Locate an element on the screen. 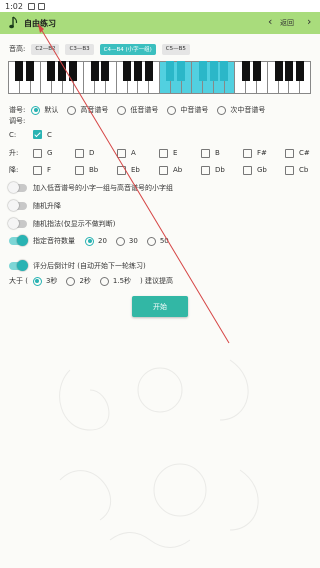 This screenshot has height=568, width=320. key-bb-checkbox: Bb is located at coordinates (91, 170).